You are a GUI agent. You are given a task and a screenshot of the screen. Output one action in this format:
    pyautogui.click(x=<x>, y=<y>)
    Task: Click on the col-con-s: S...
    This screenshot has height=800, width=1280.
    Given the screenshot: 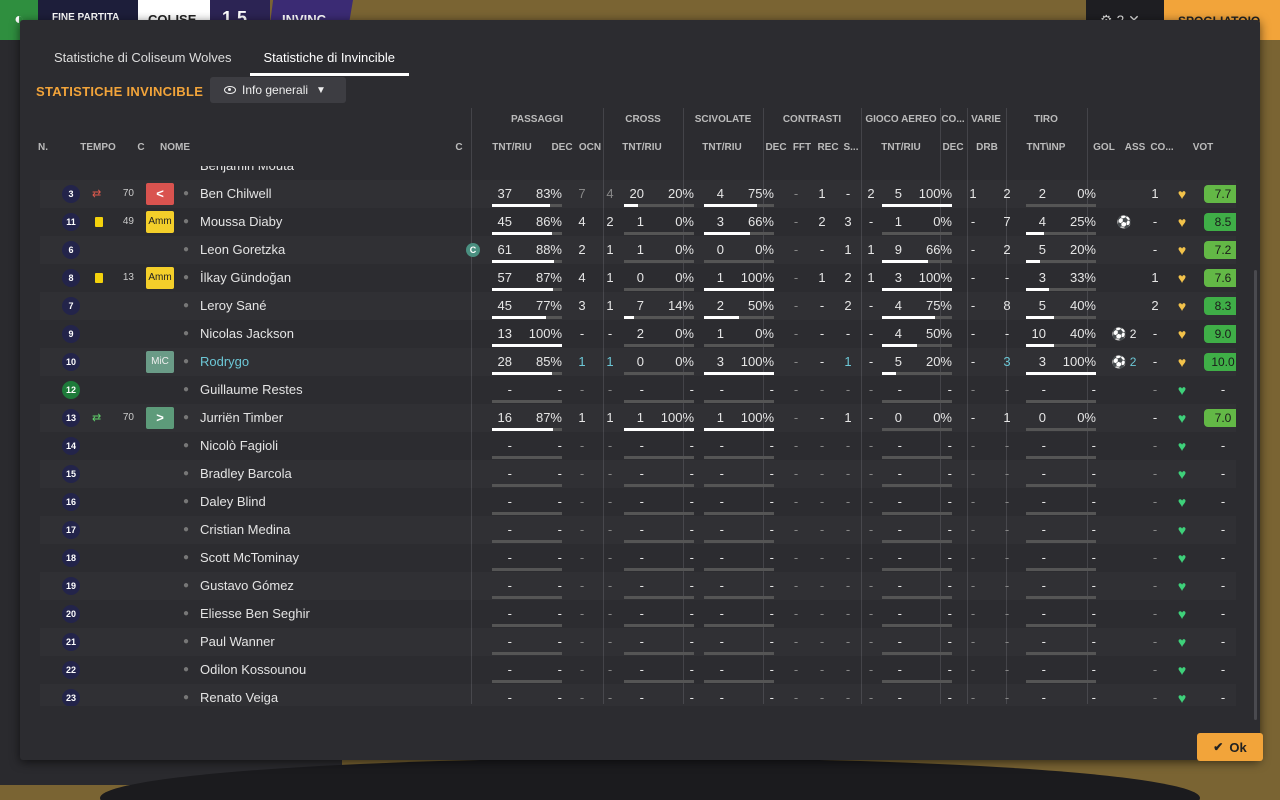 What is the action you would take?
    pyautogui.click(x=851, y=147)
    